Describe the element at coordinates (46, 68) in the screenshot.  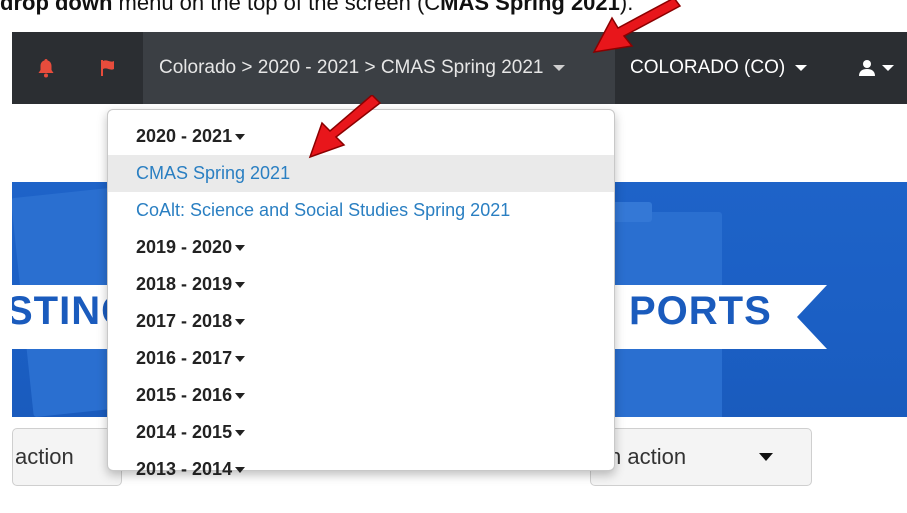
I see `bell-icon` at that location.